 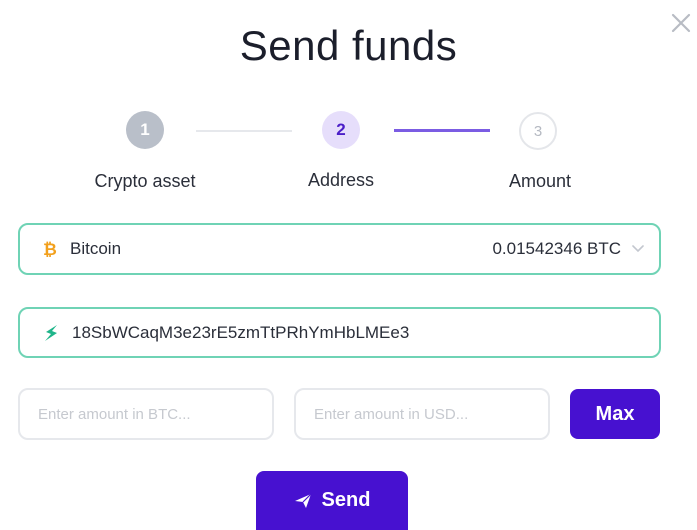 What do you see at coordinates (145, 130) in the screenshot?
I see `step-1-circle: 1` at bounding box center [145, 130].